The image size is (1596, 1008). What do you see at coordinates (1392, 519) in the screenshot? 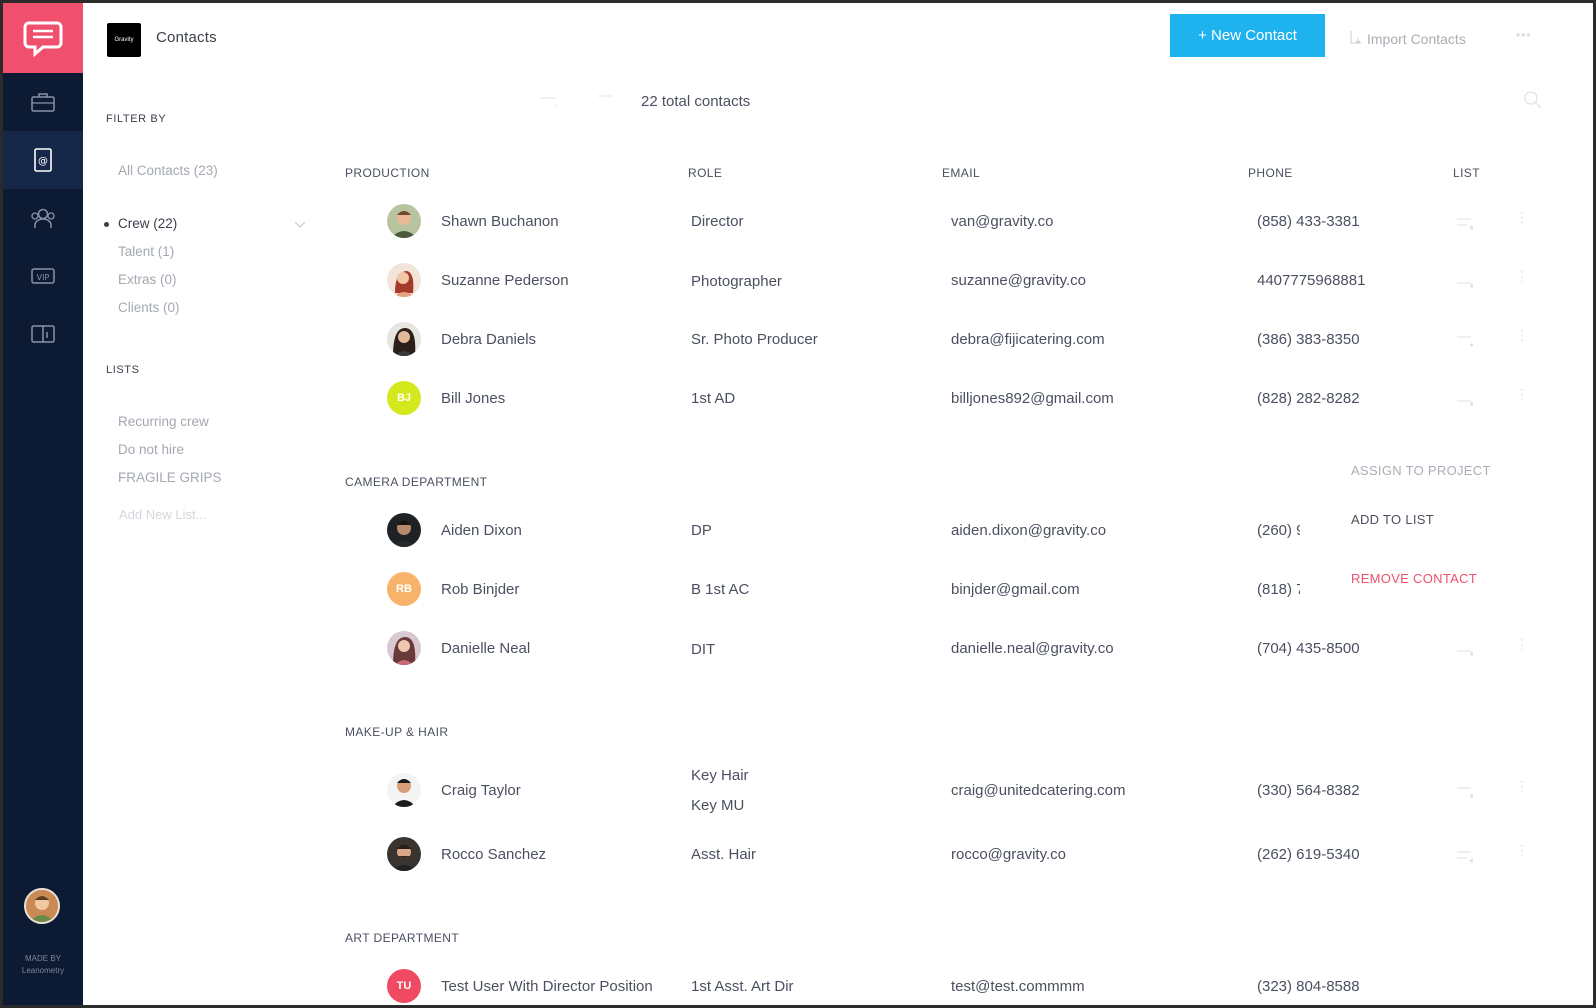
I see `add-to-list-menu-item: ADD TO LIST` at bounding box center [1392, 519].